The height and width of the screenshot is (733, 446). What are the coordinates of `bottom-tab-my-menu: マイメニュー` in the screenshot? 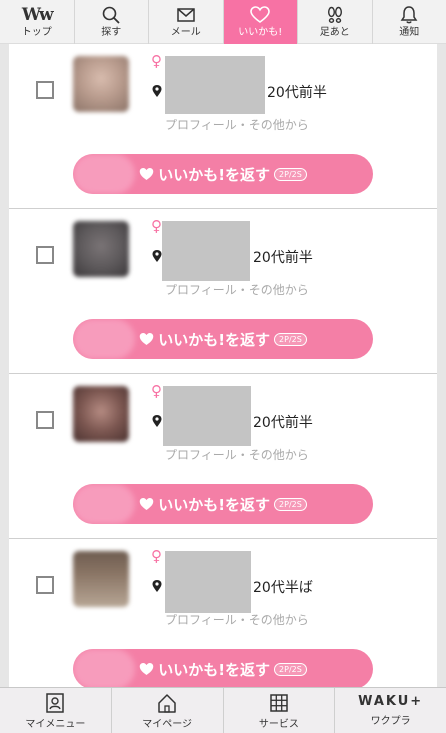 It's located at (56, 710).